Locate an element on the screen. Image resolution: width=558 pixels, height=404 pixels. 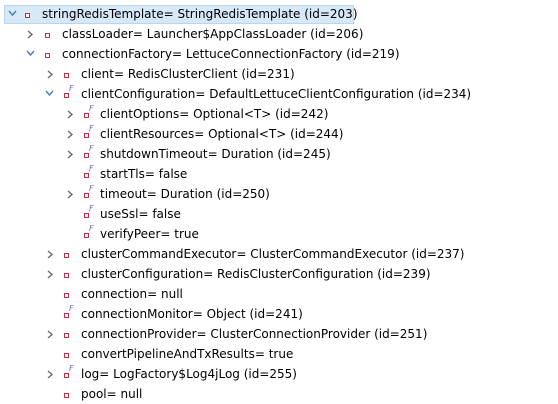
tree-row-convertPipelineAndTxResults: convertPipelineAndTxResults= true is located at coordinates (279, 354).